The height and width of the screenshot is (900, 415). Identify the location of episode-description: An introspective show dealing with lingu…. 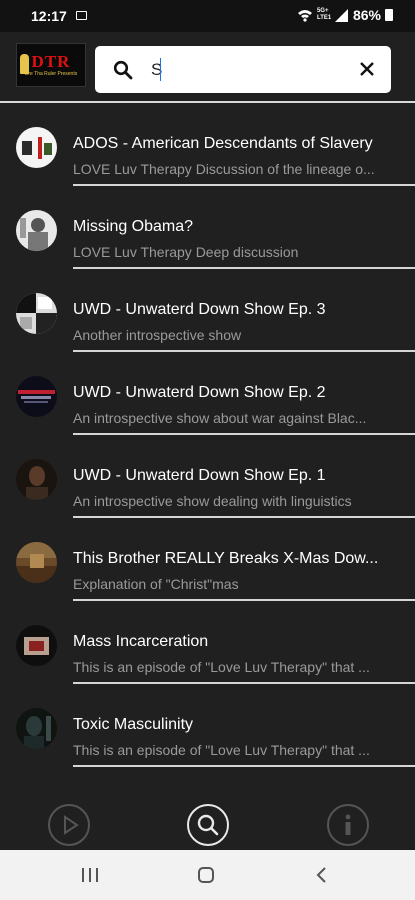
(212, 501).